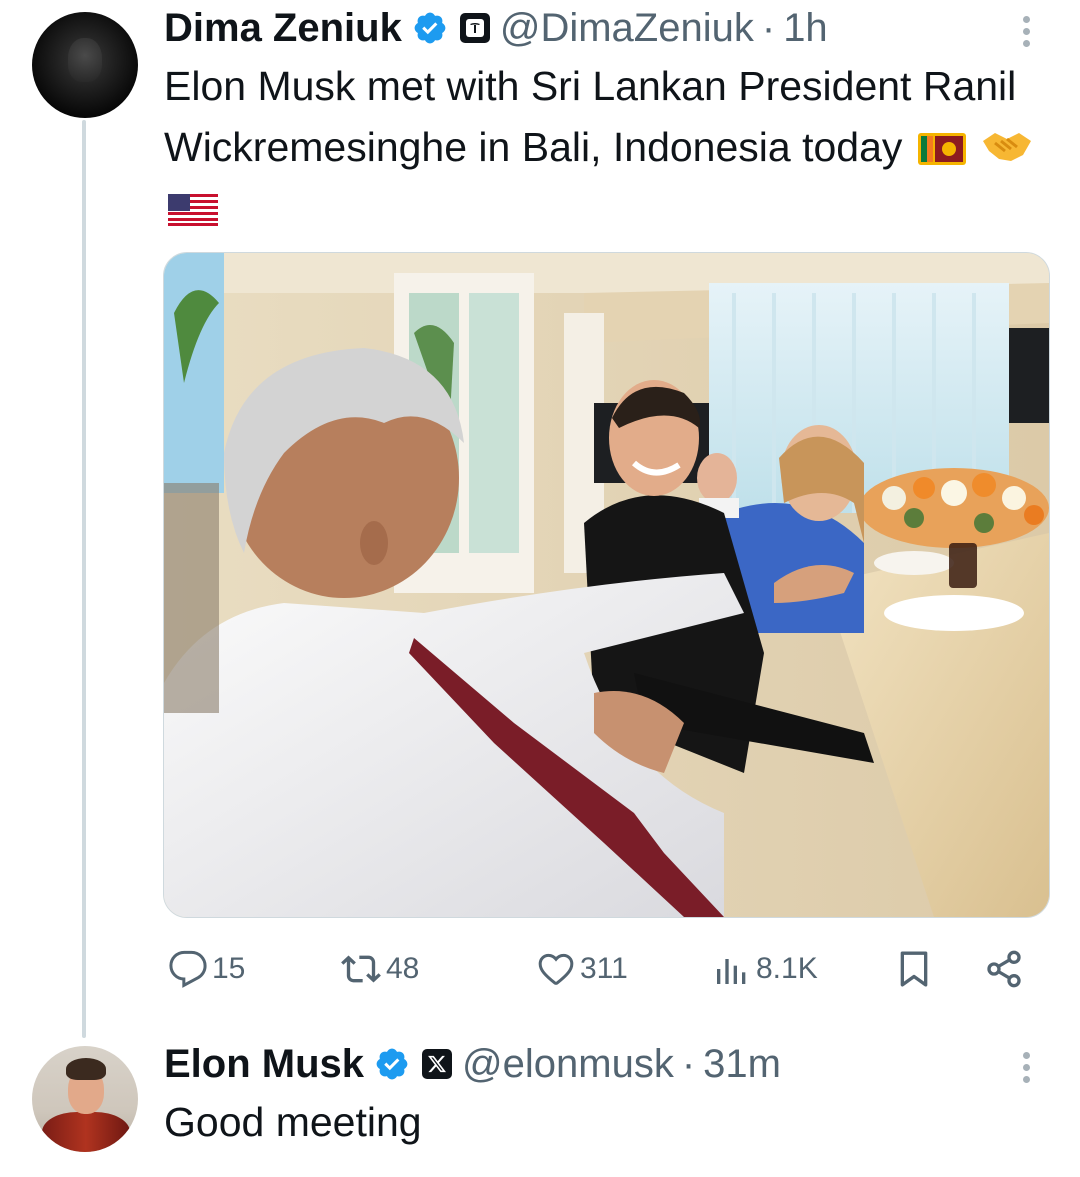  What do you see at coordinates (604, 968) in the screenshot?
I see `like-count: 311` at bounding box center [604, 968].